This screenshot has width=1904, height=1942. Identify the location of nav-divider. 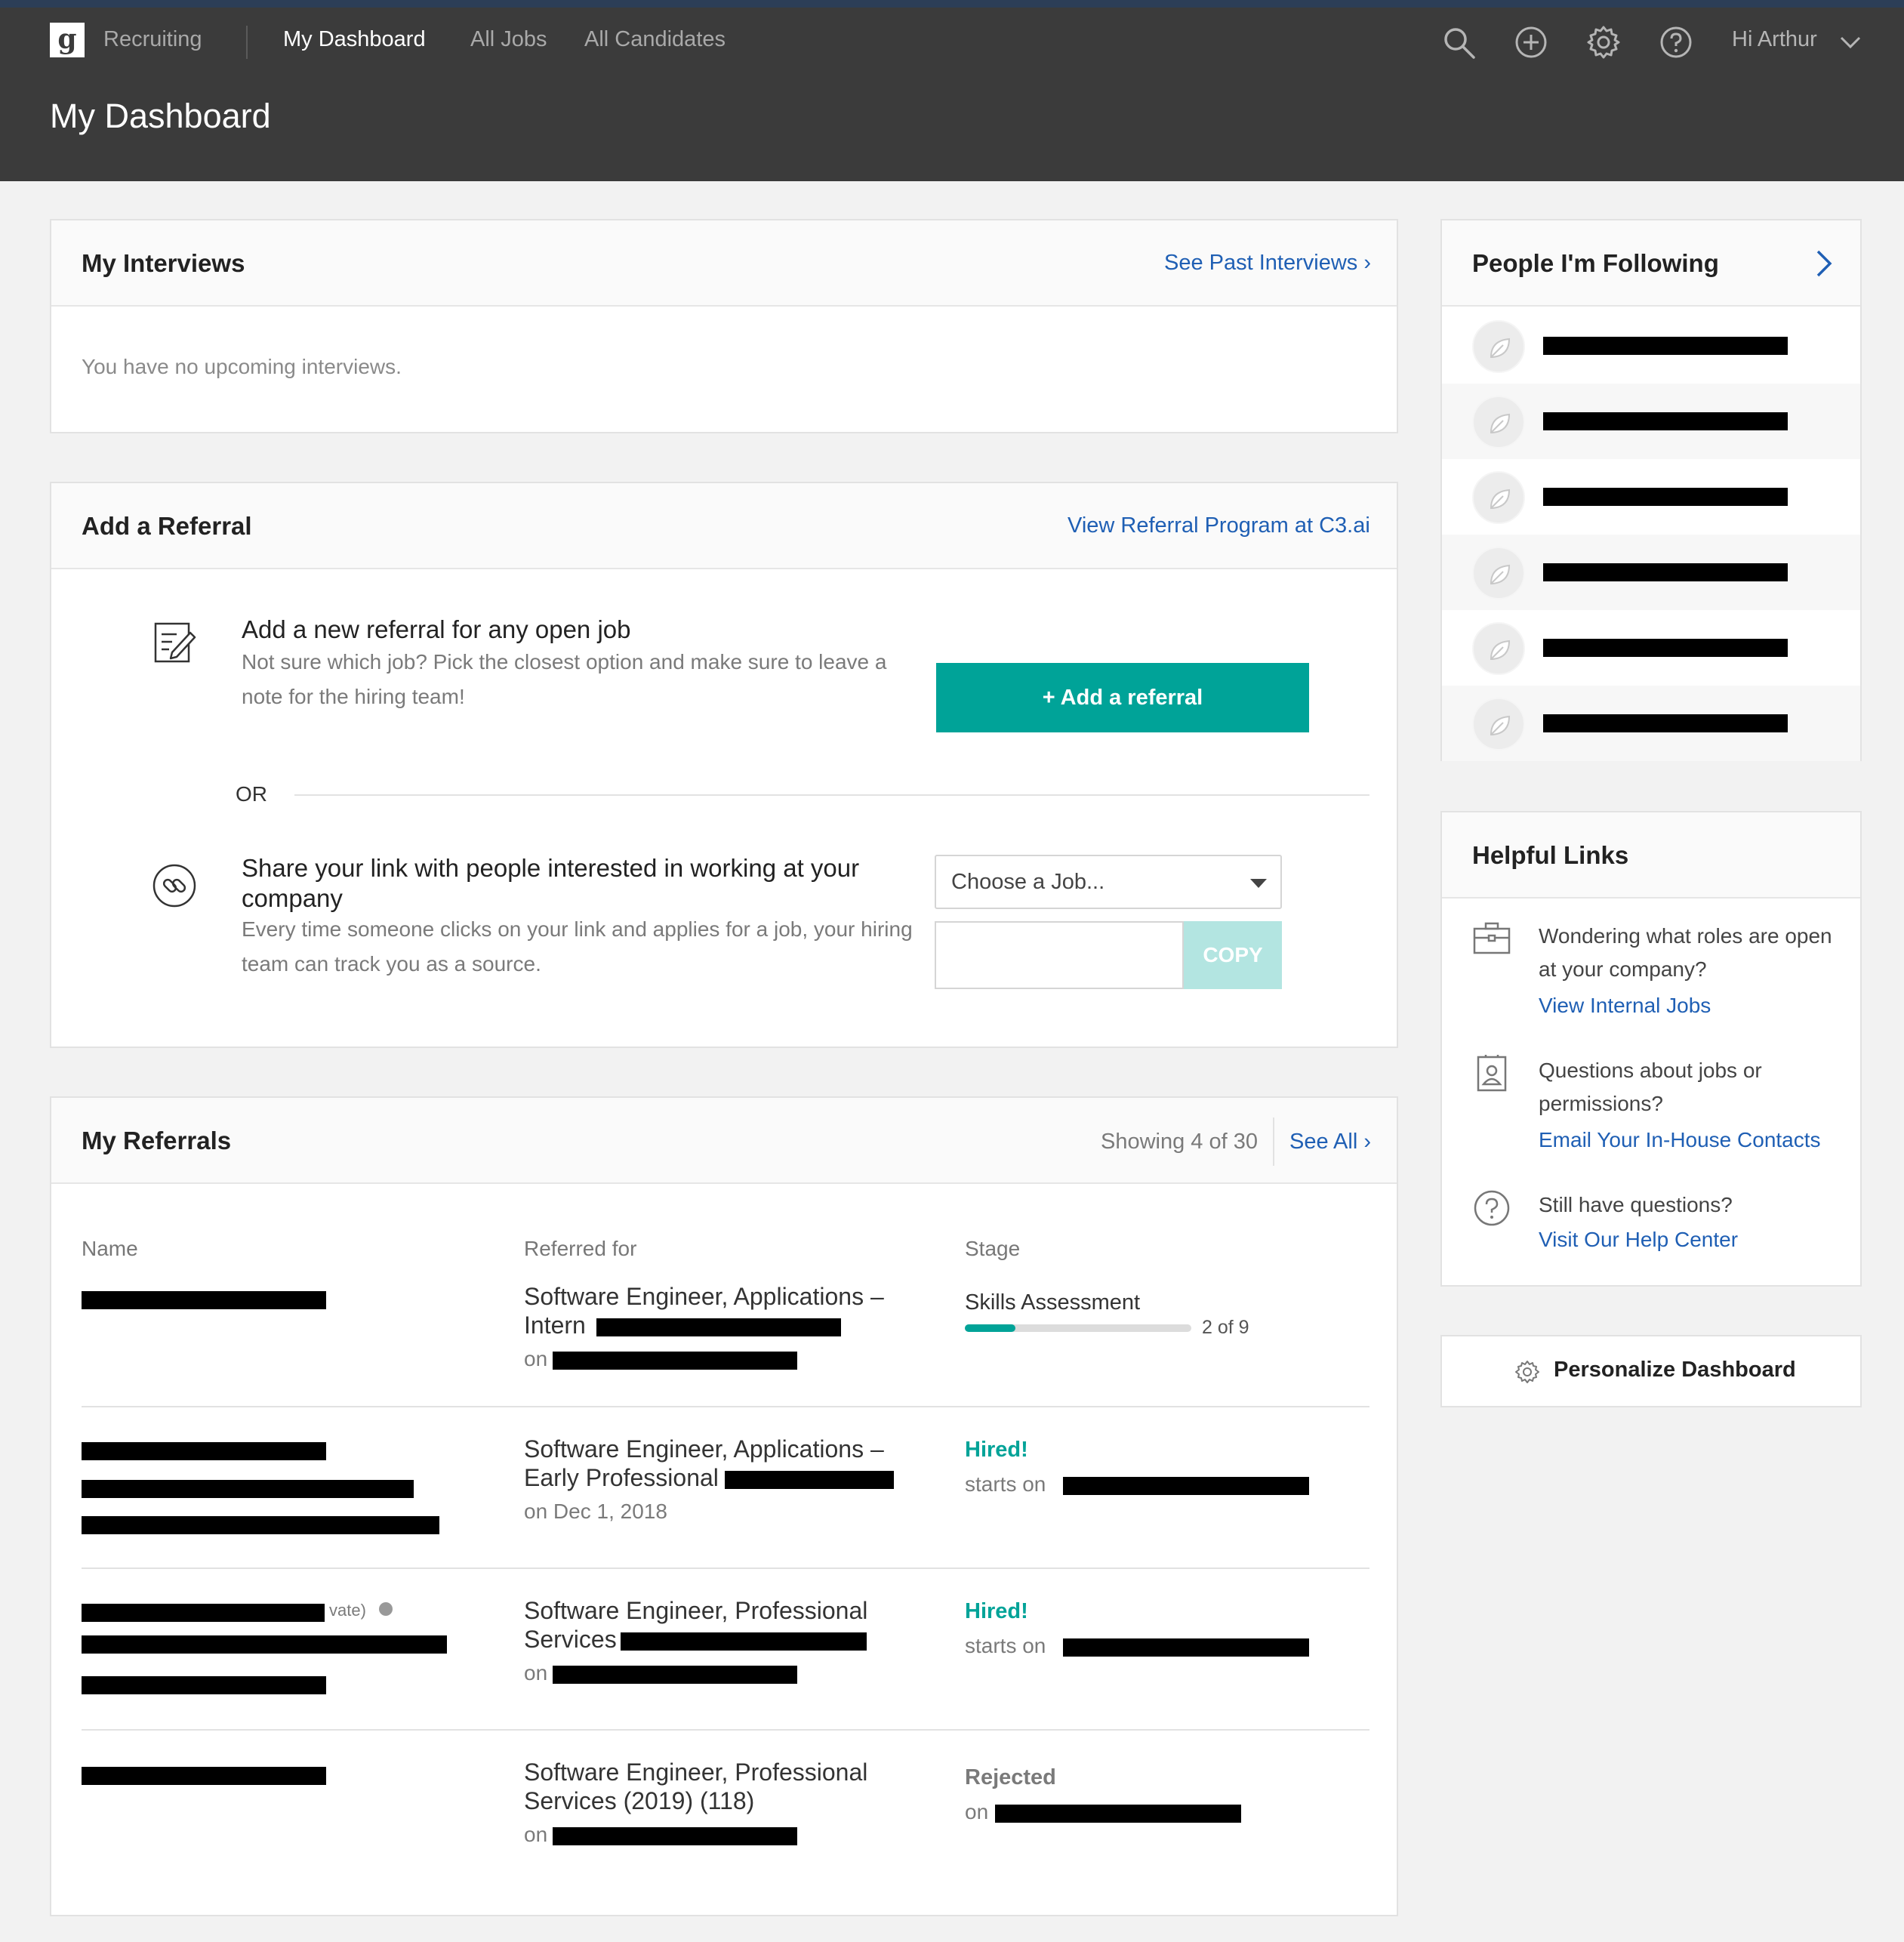
(247, 42).